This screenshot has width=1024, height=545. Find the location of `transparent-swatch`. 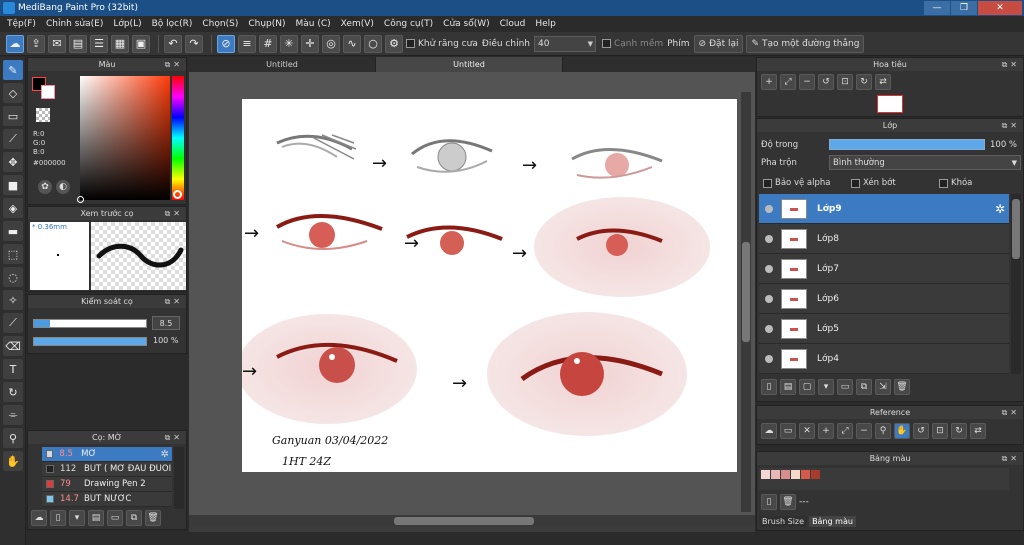

transparent-swatch is located at coordinates (43, 115).